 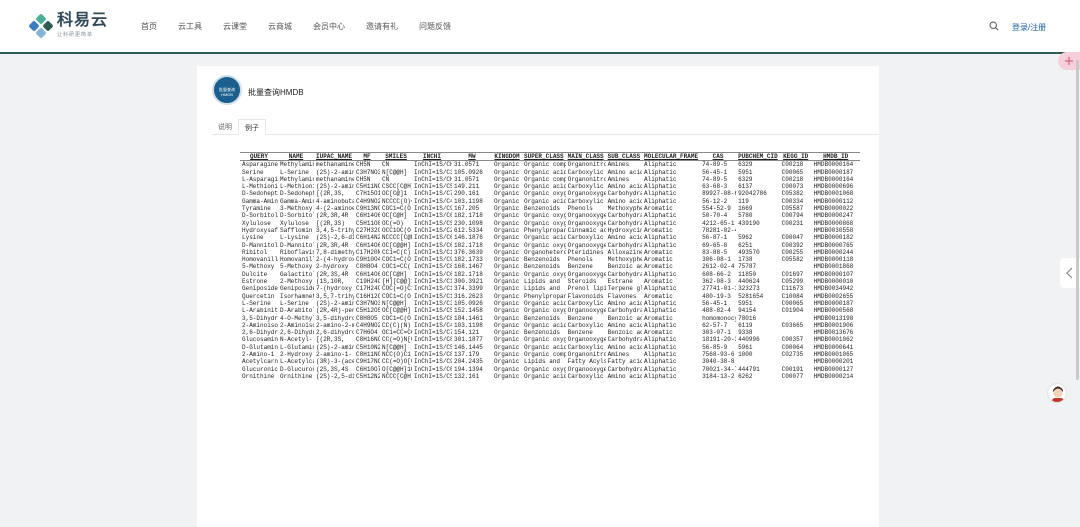 What do you see at coordinates (297, 216) in the screenshot?
I see `table-cell: D-Sorbitol` at bounding box center [297, 216].